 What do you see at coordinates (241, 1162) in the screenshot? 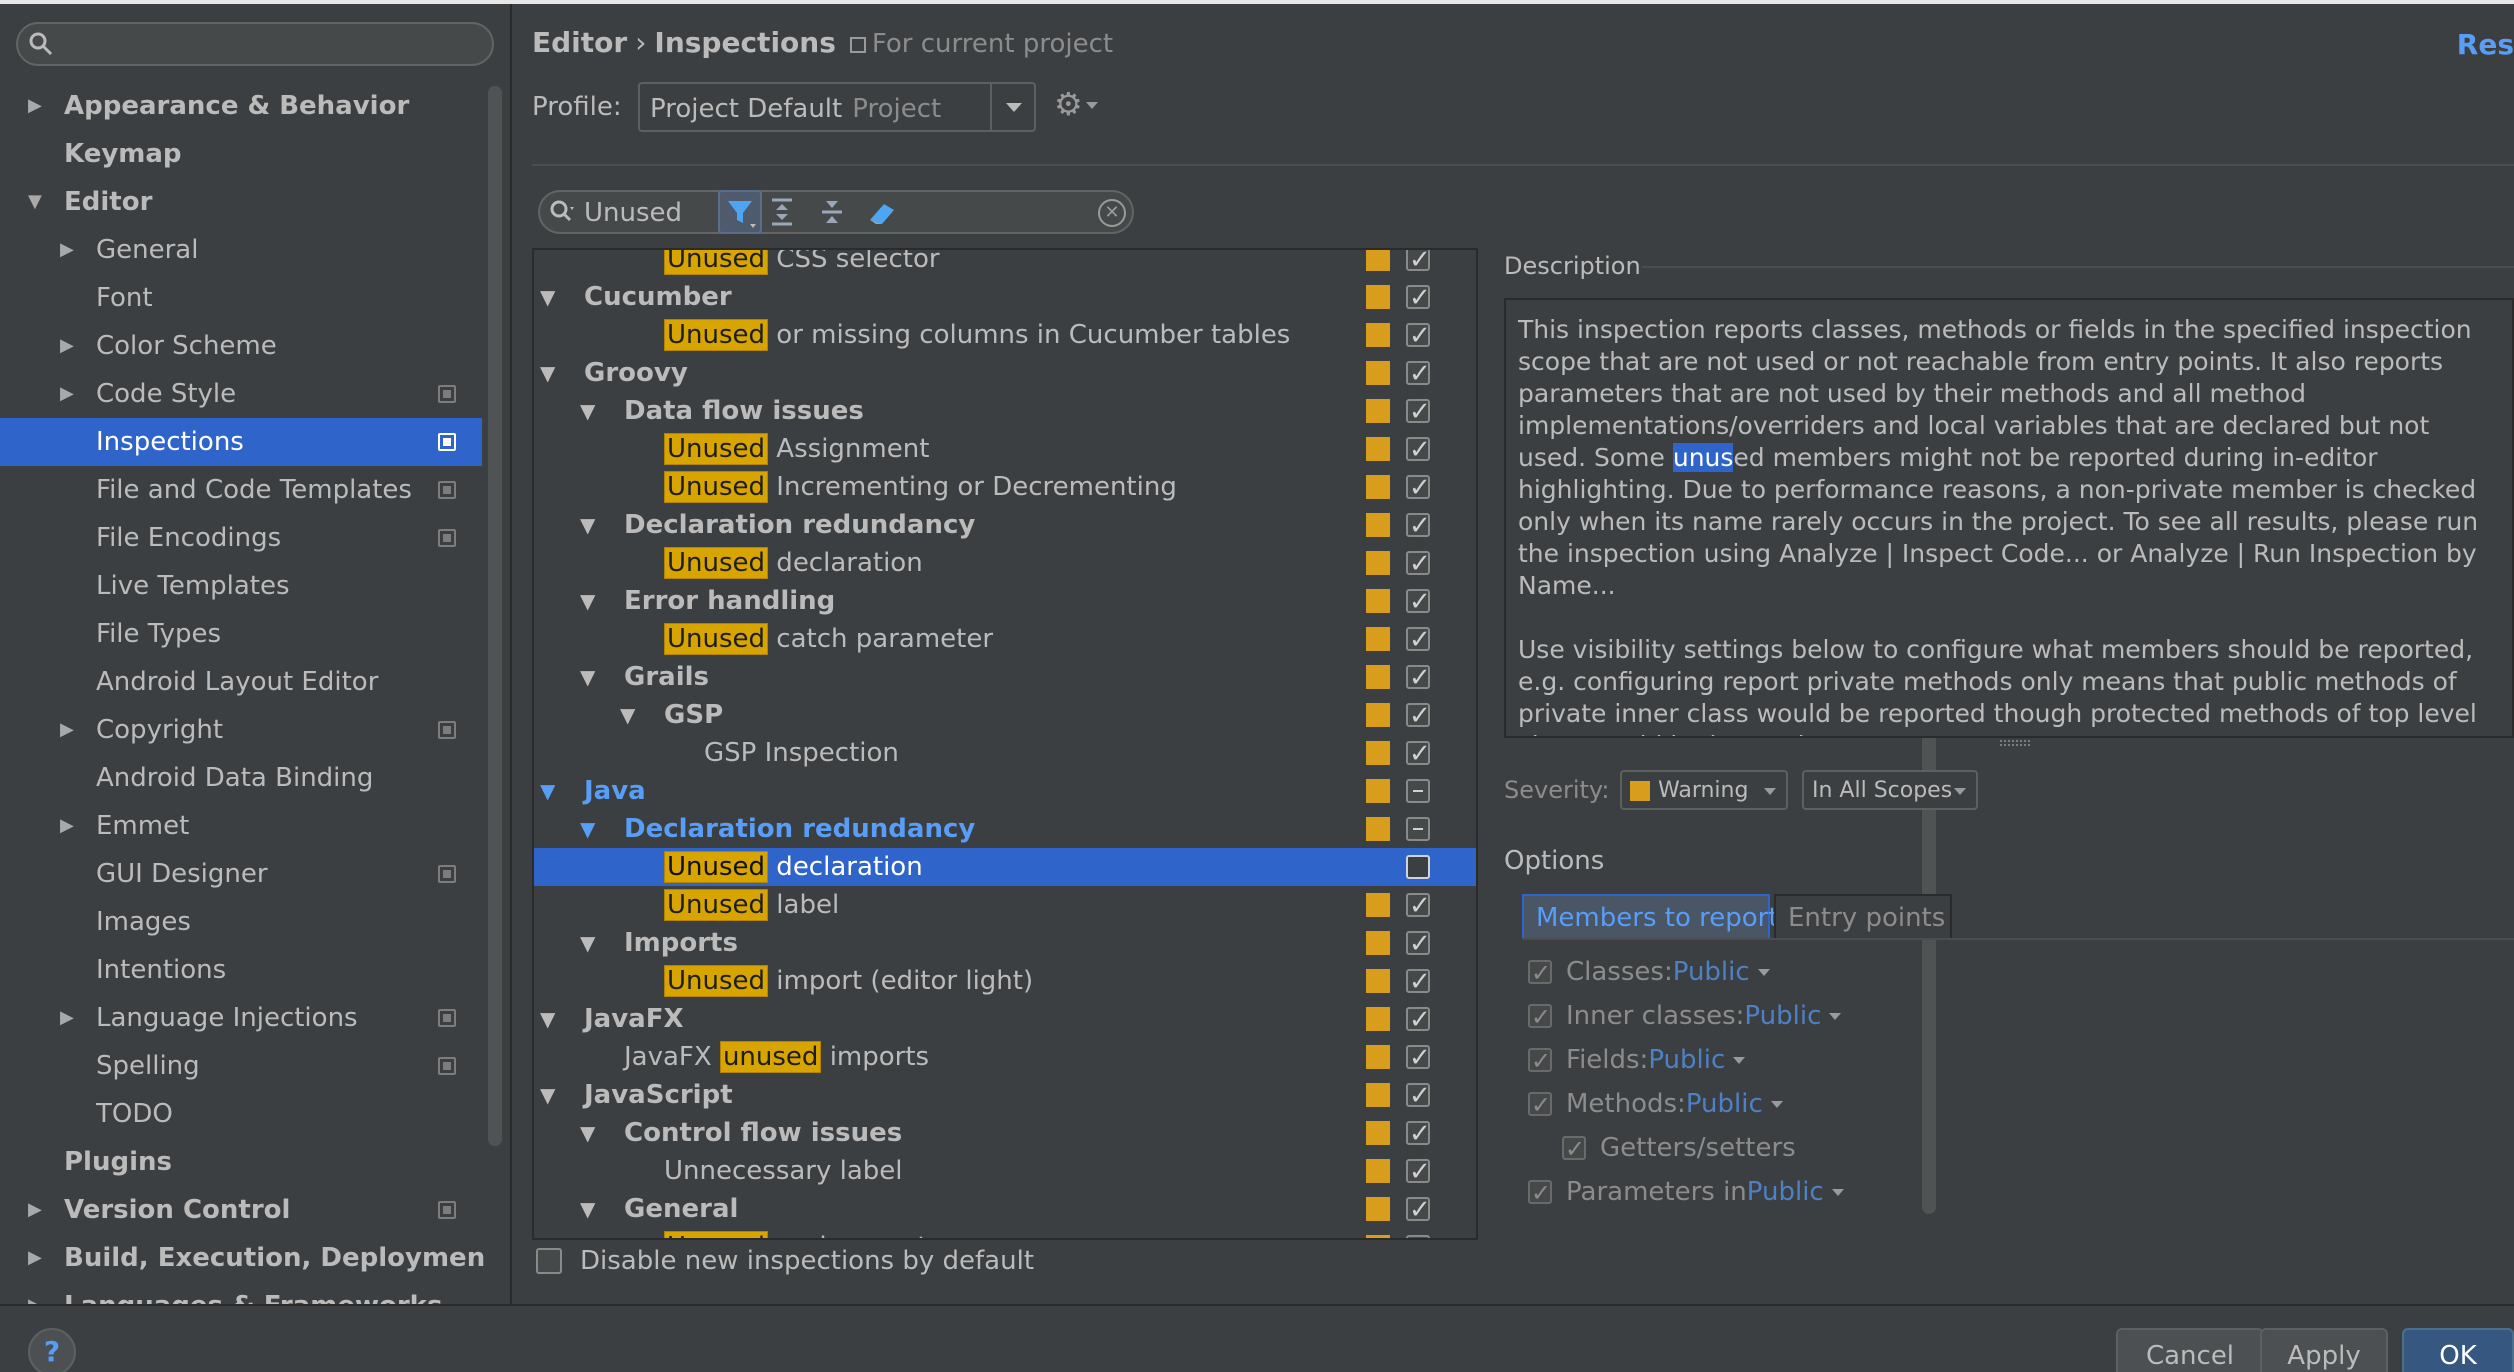
I see `sidebar-item: Plugins` at bounding box center [241, 1162].